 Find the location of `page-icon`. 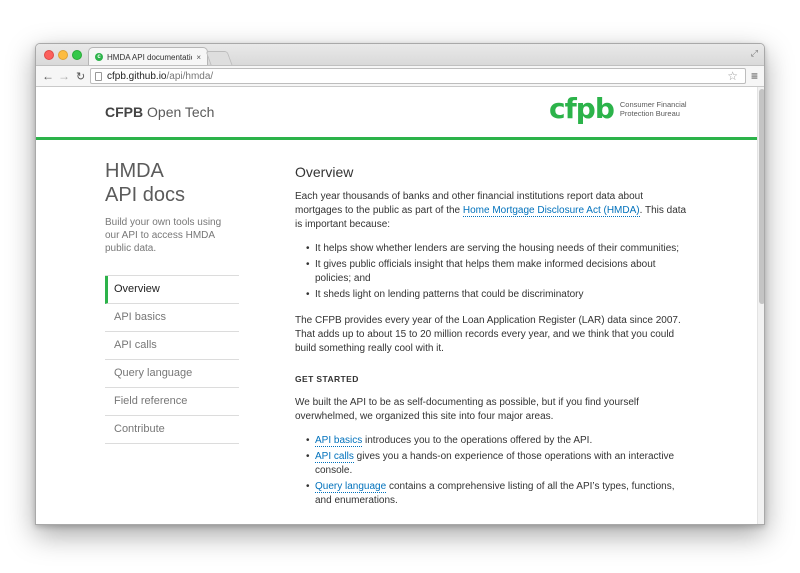

page-icon is located at coordinates (98, 76).